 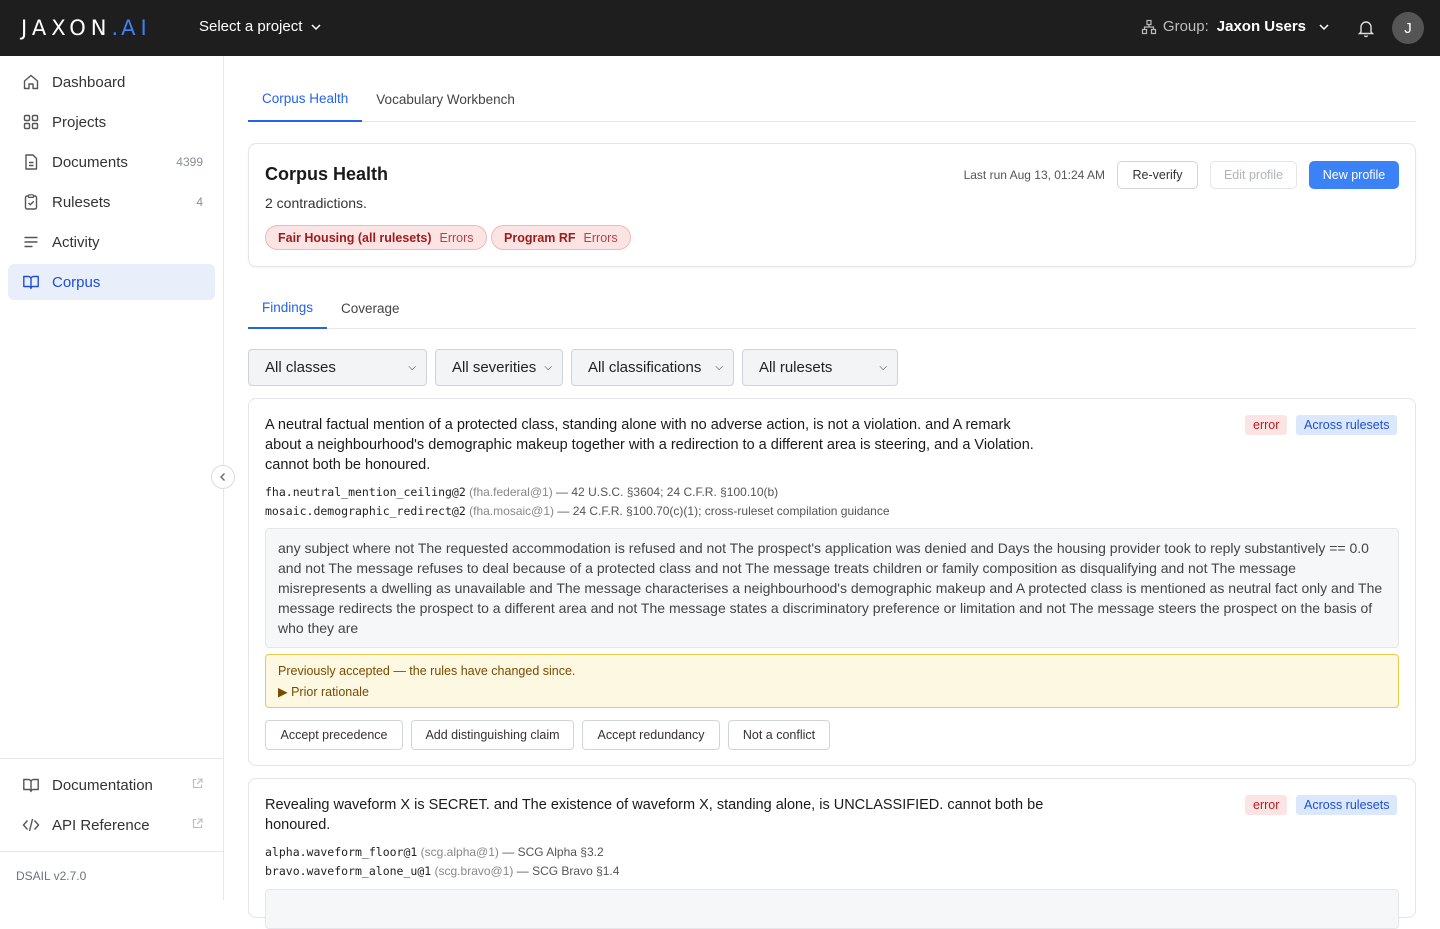 What do you see at coordinates (494, 367) in the screenshot?
I see `select-value: All severities` at bounding box center [494, 367].